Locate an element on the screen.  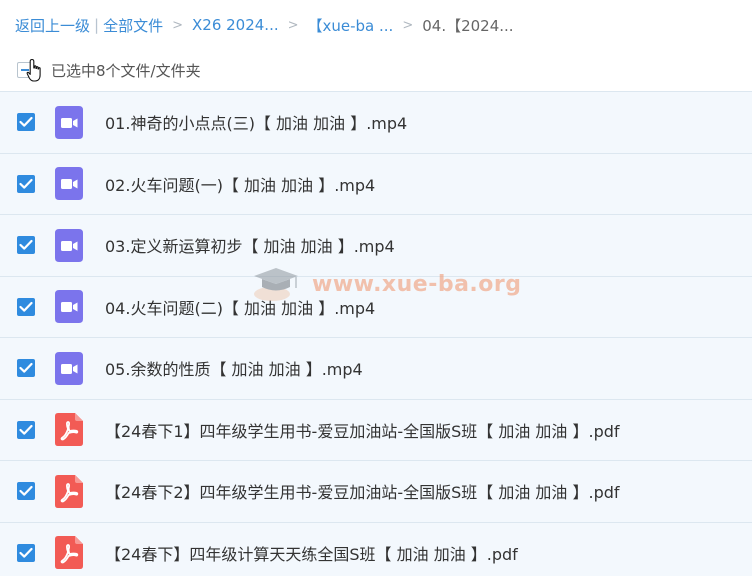
selection-count-text: 已选中8个文件/文件夹 is located at coordinates (126, 70).